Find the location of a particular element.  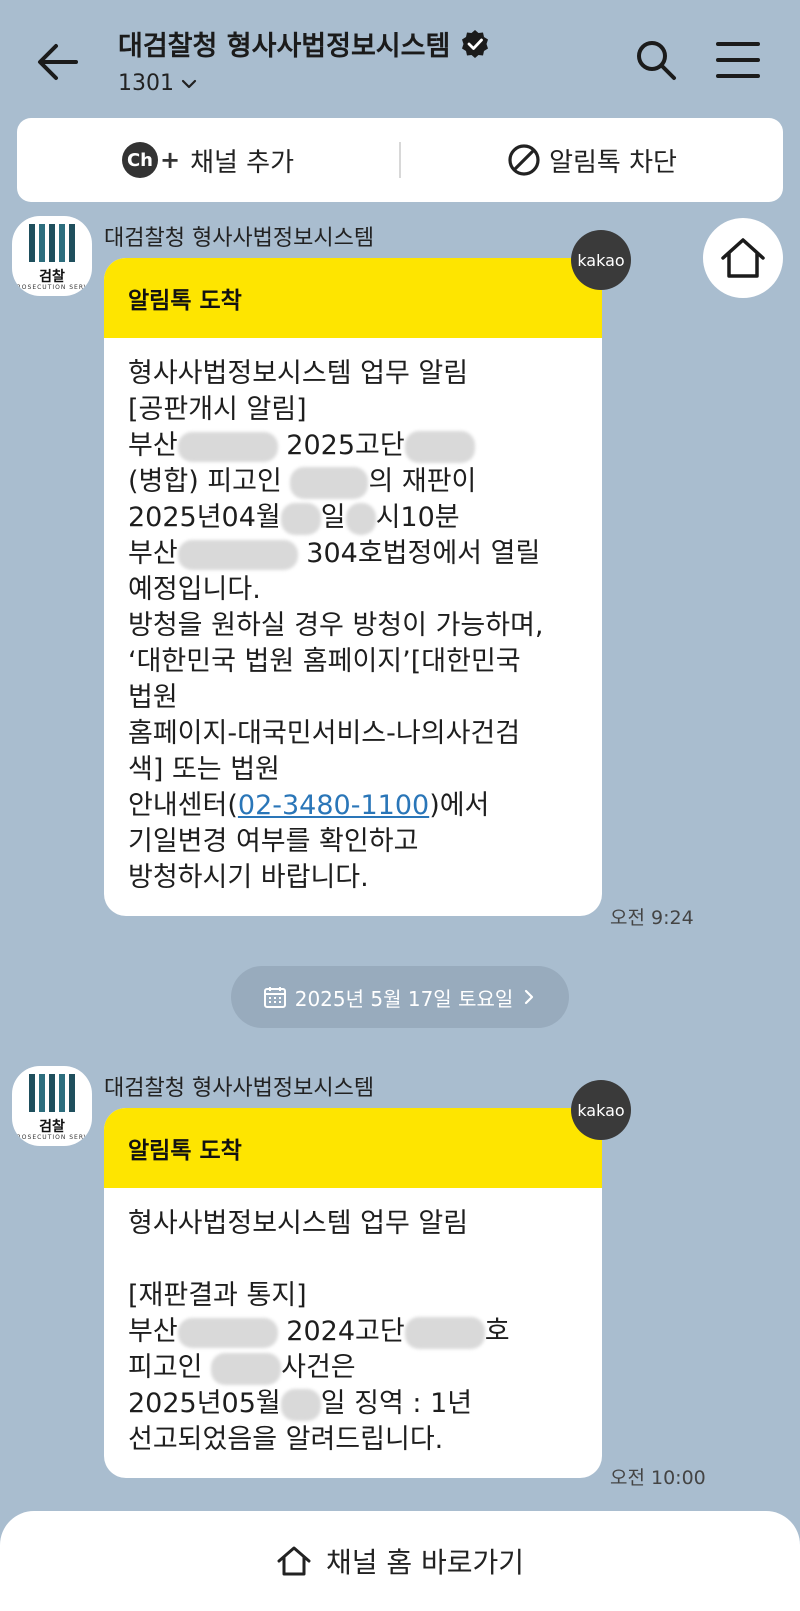

message-line: 방청을 원하실 경우 방청이 가능하며, is located at coordinates (336, 625).